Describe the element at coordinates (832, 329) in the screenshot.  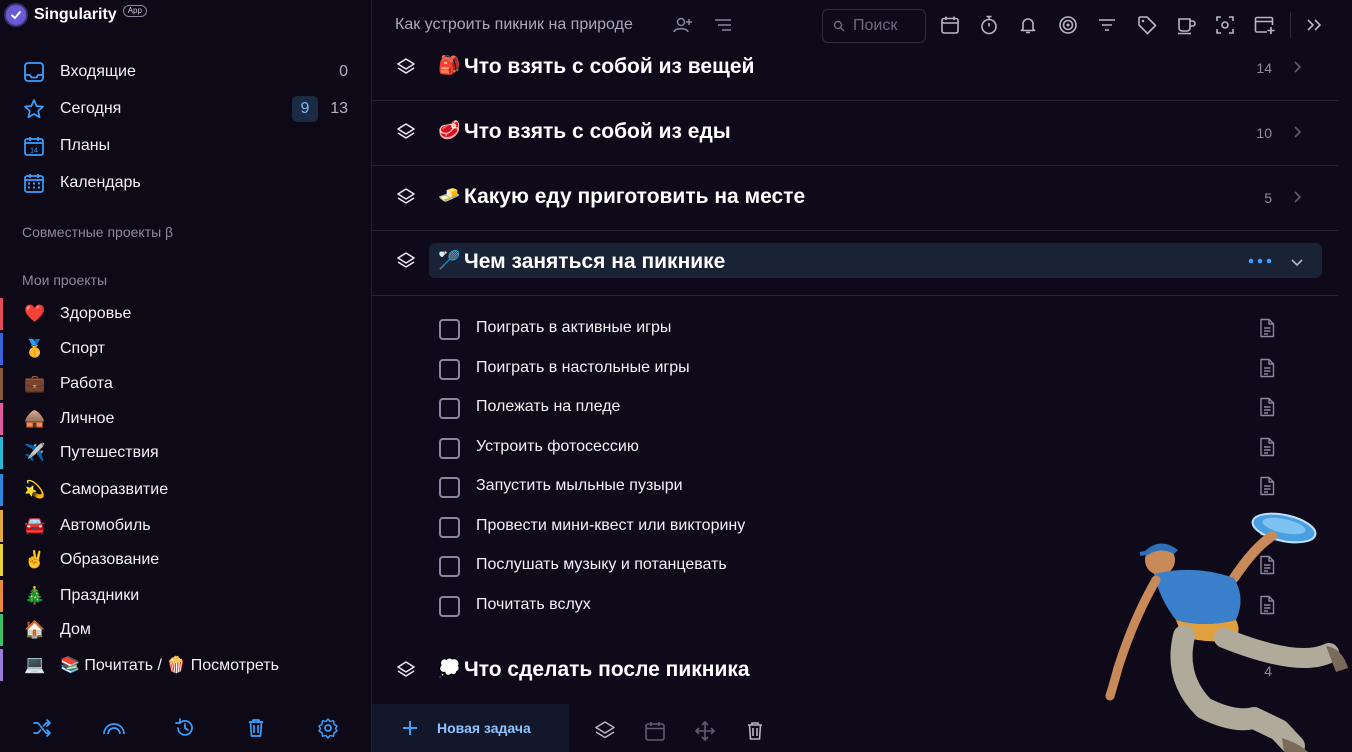
I see `task-row: Поиграть в активные игры` at that location.